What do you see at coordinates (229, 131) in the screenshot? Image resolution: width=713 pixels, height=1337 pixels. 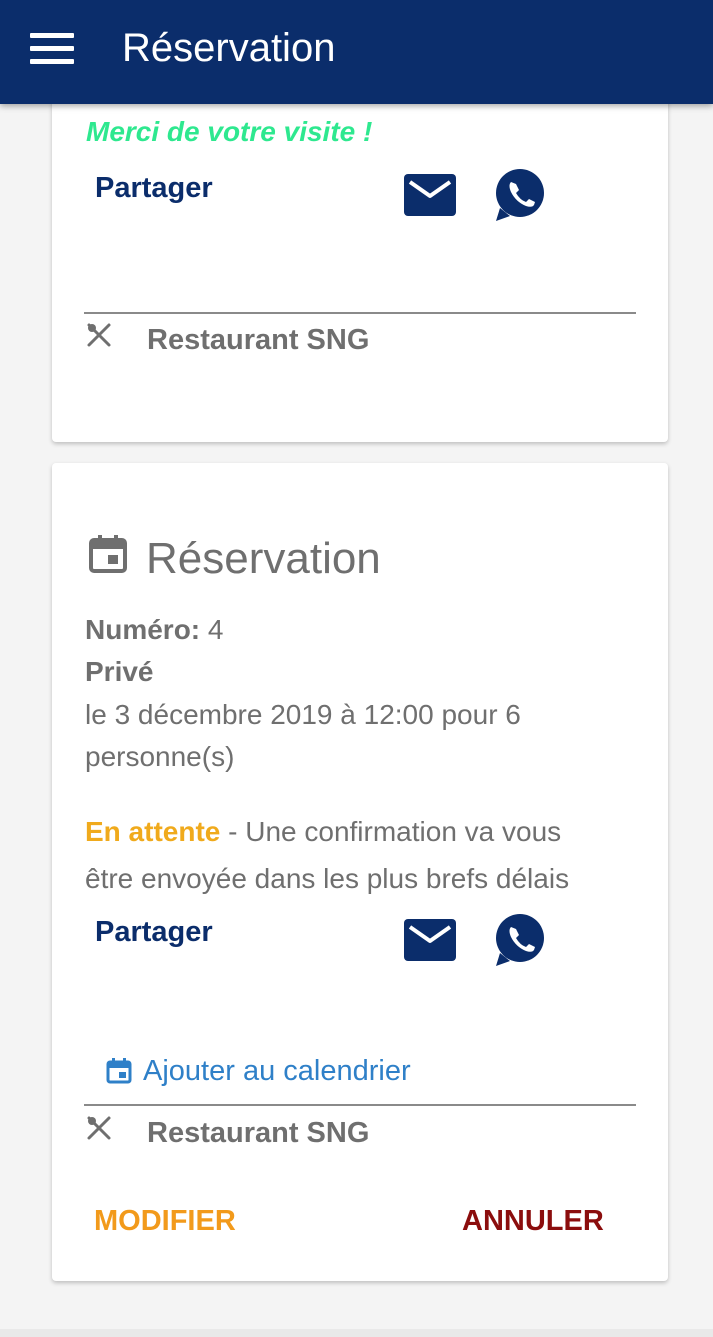 I see `thank-you-message: Merci de votre visite !` at bounding box center [229, 131].